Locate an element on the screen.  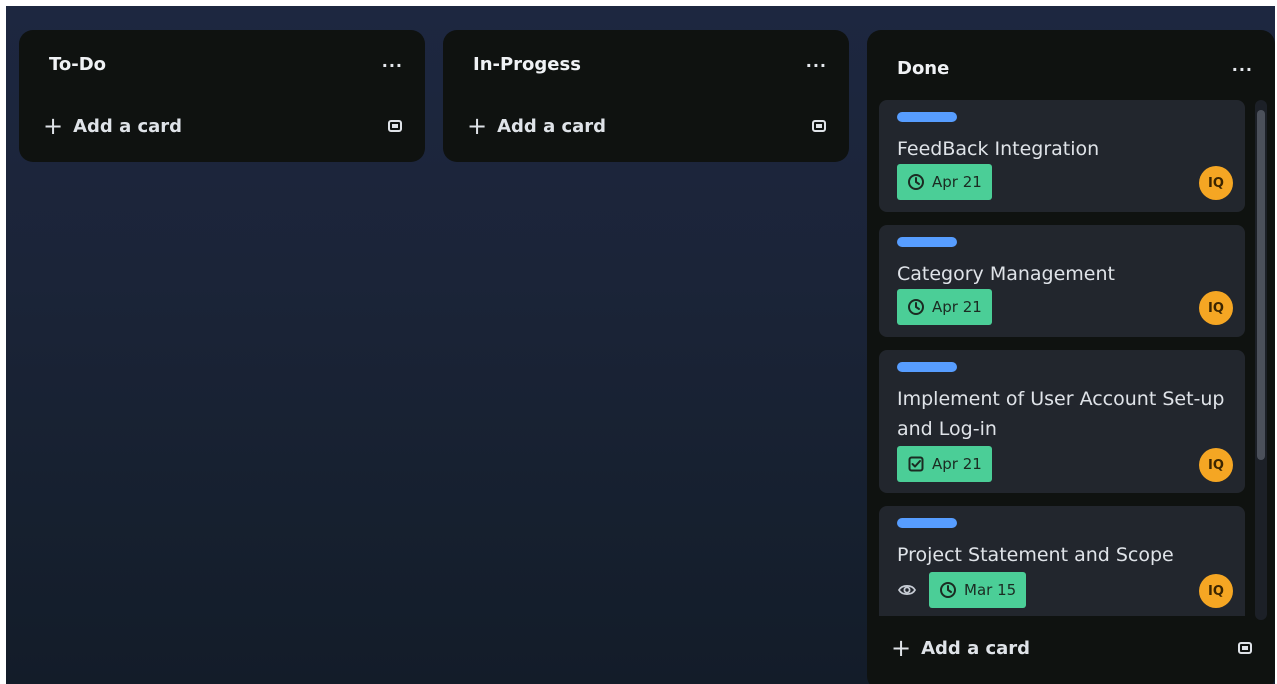
checkbox-icon is located at coordinates (916, 464).